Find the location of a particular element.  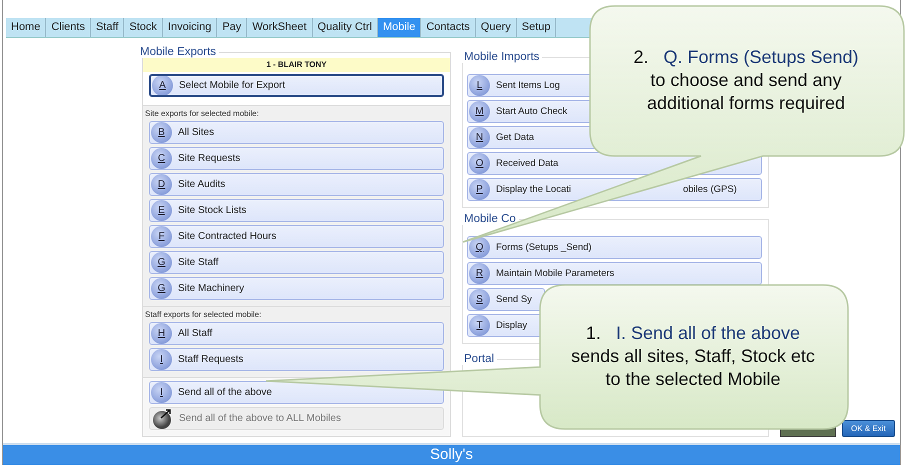

key-icon: H is located at coordinates (161, 333).